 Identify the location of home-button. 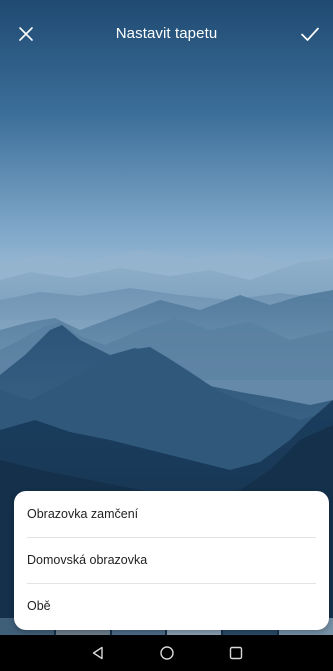
(167, 653).